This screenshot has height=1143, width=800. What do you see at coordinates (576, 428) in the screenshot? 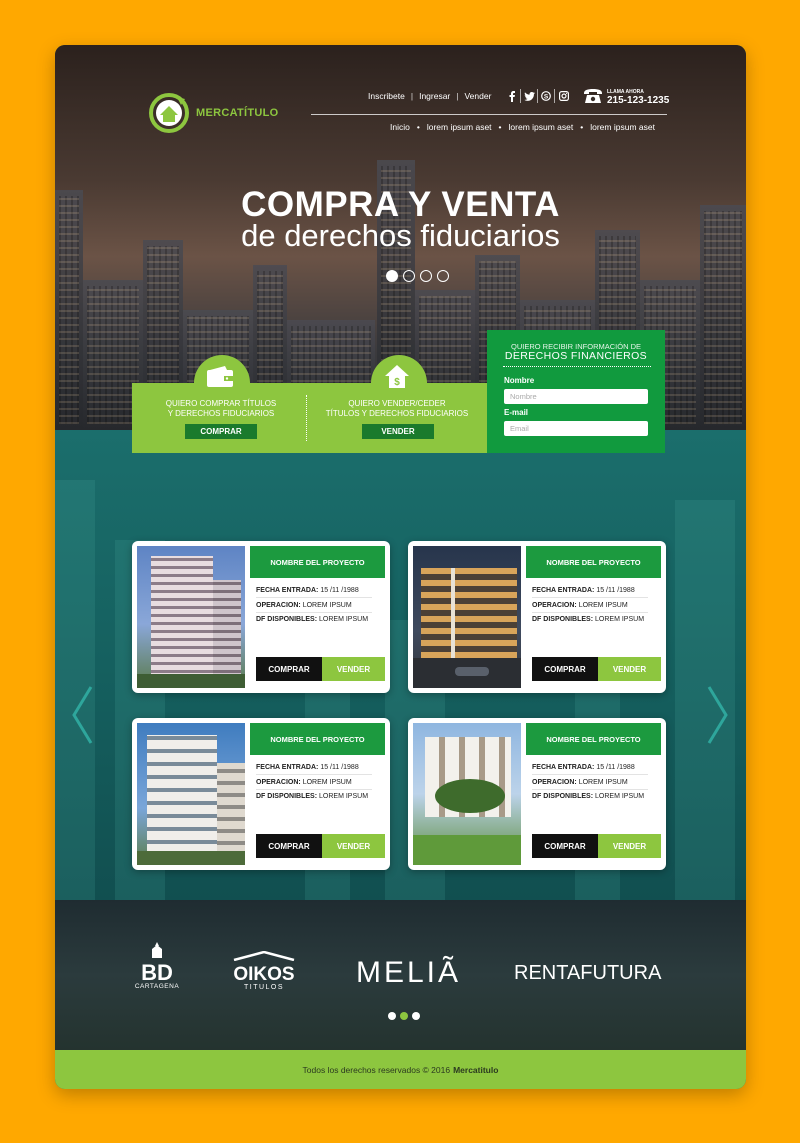
I see `email-input` at bounding box center [576, 428].